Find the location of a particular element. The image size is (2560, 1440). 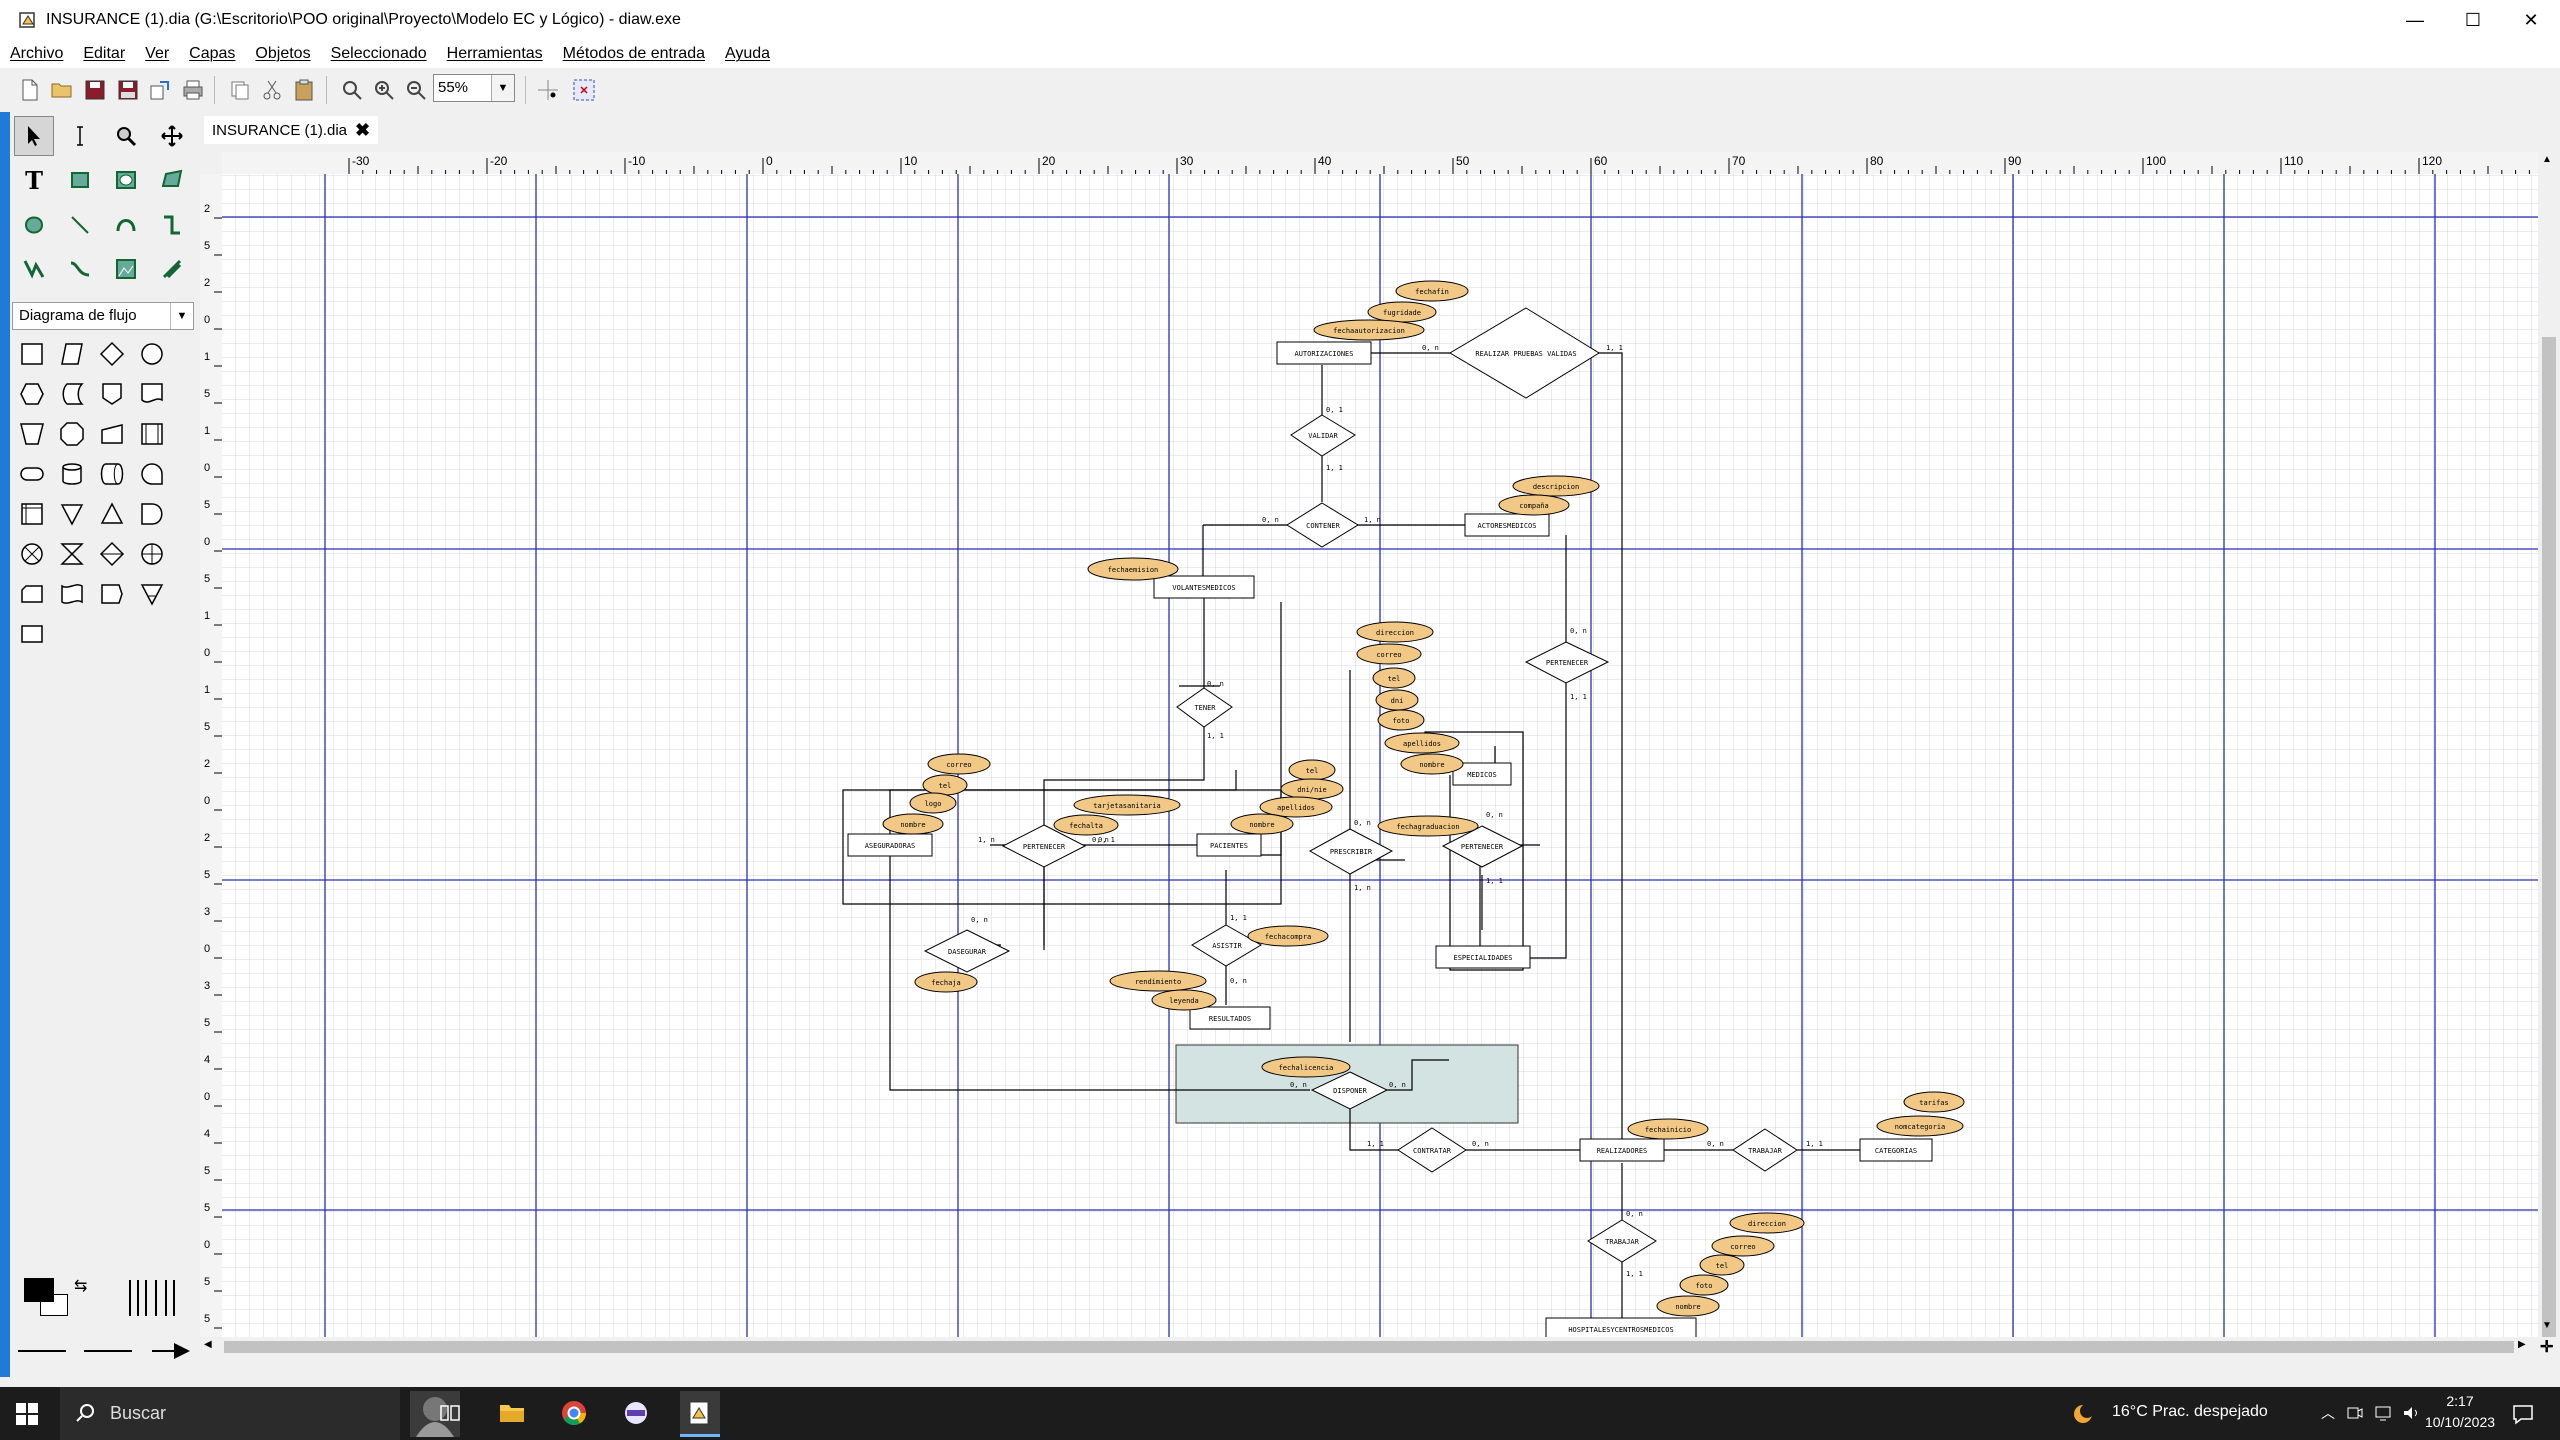

attribute-direccion-hospital: direccion is located at coordinates (1767, 1223).